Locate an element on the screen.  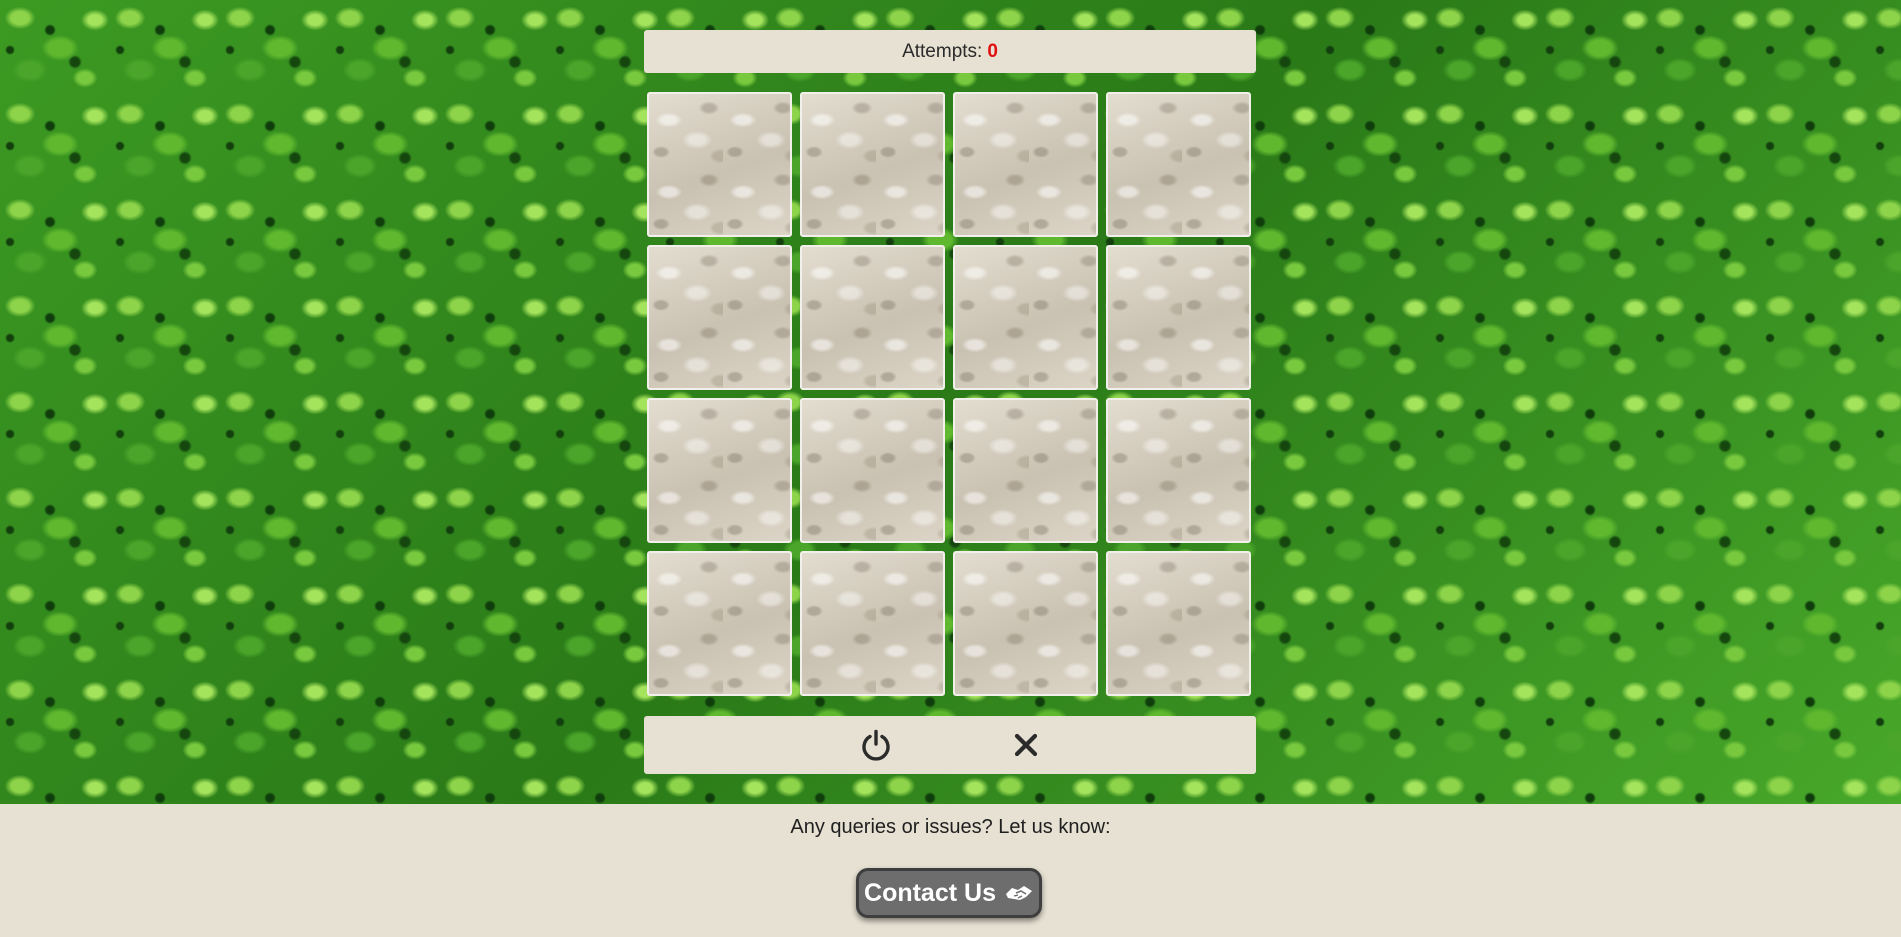
close-icon is located at coordinates (1026, 745).